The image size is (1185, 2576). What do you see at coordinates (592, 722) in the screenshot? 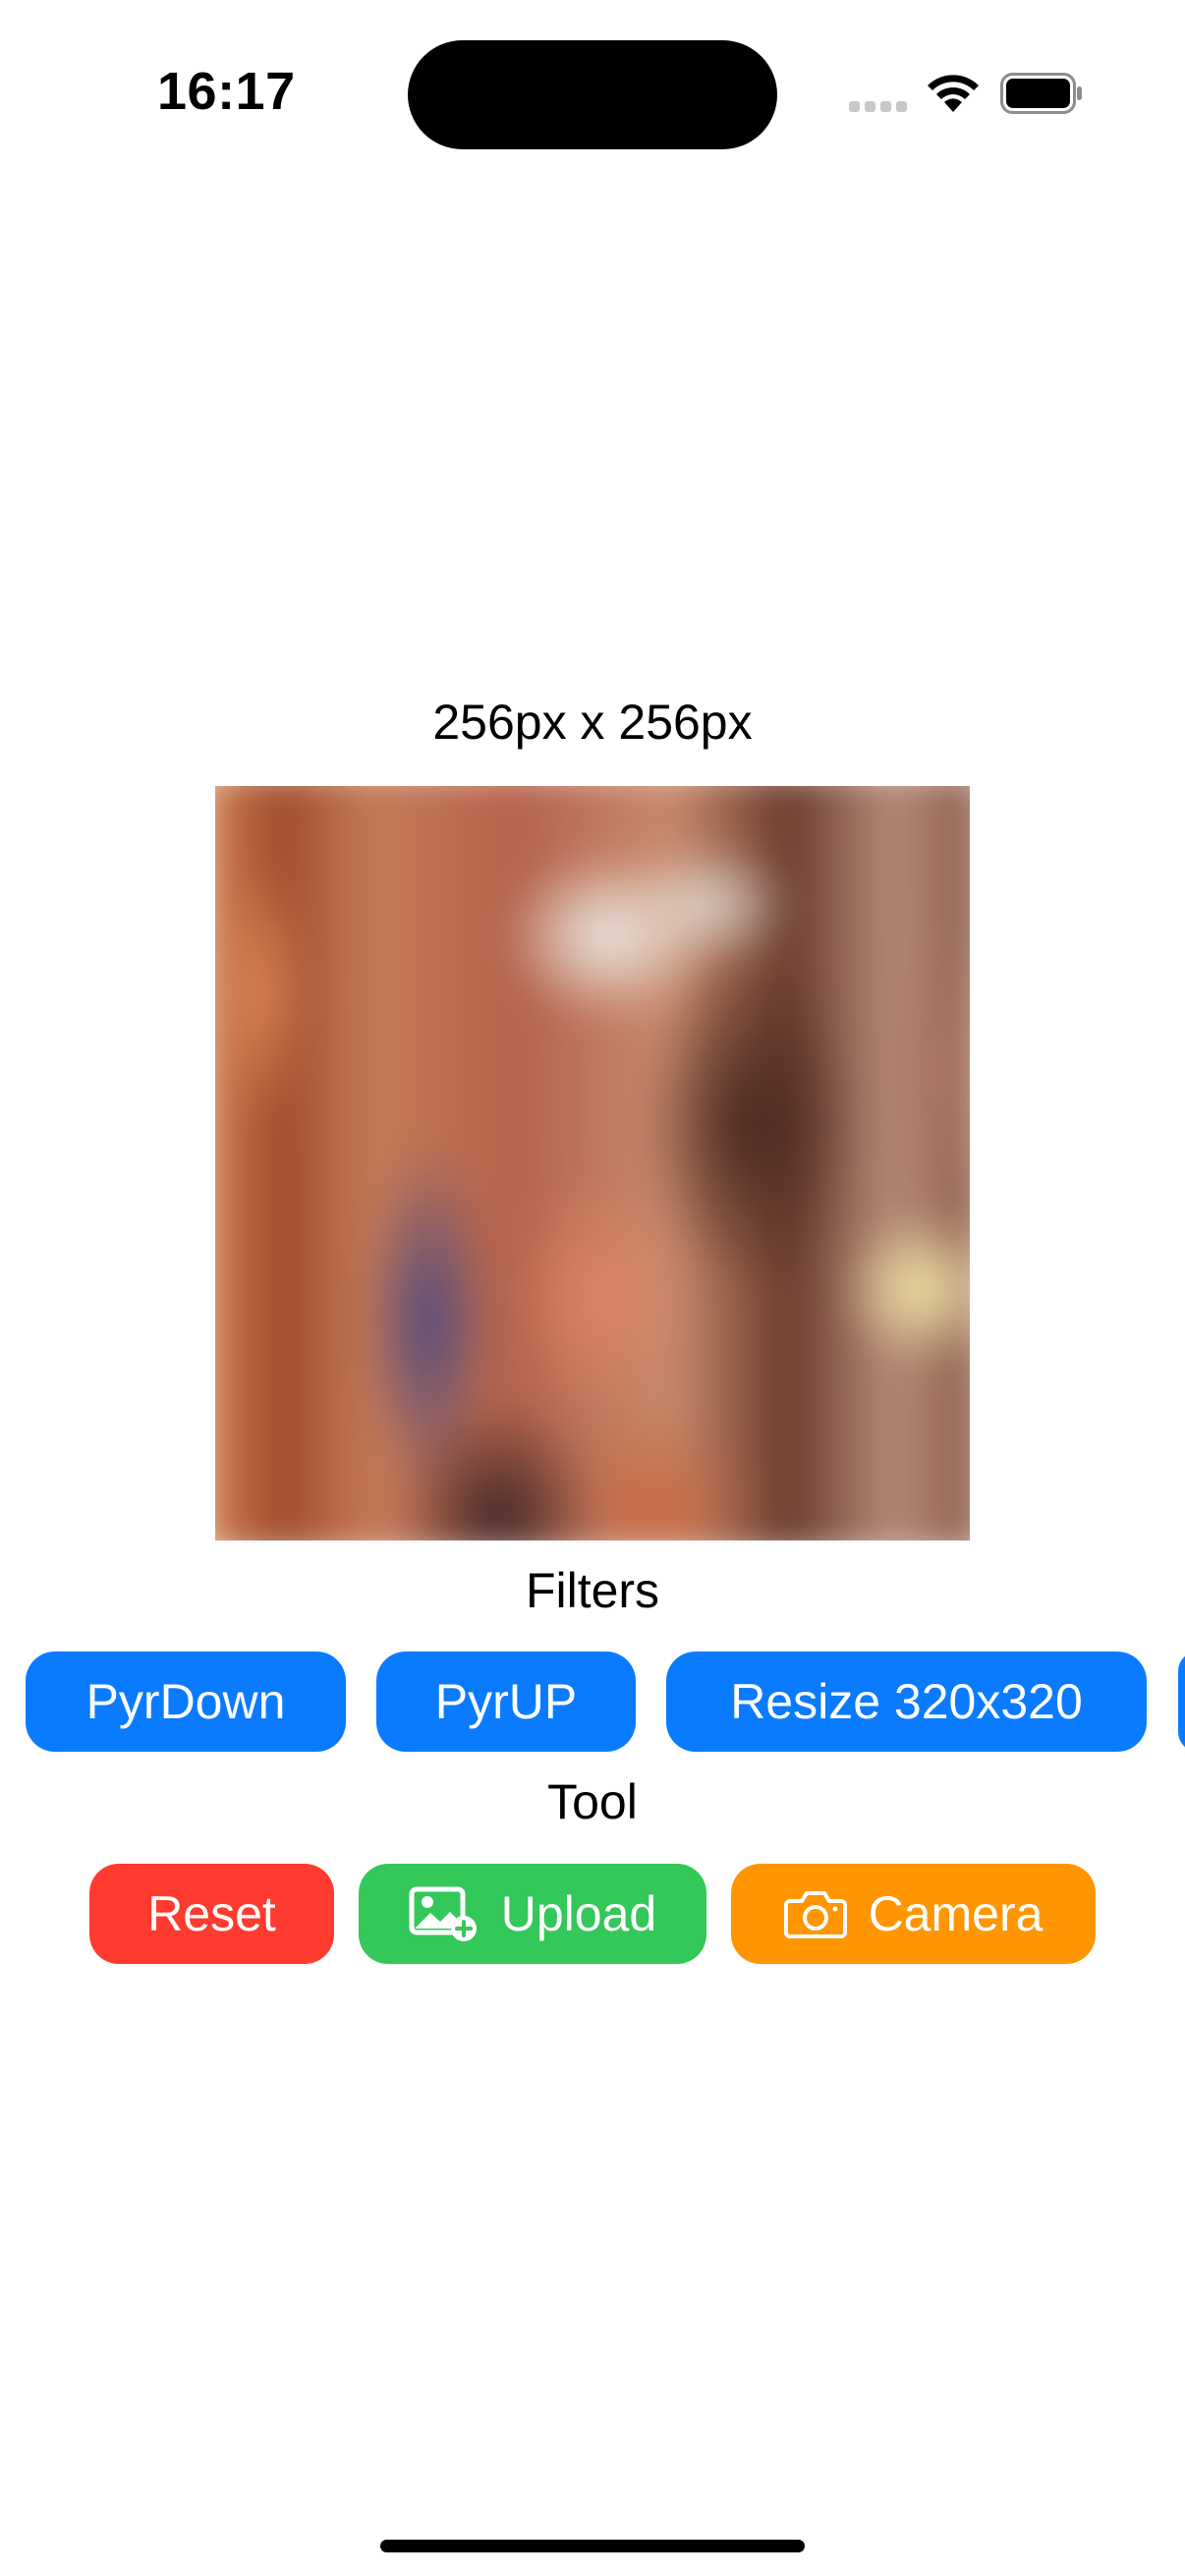
I see `image-size-label: 256px x 256px` at bounding box center [592, 722].